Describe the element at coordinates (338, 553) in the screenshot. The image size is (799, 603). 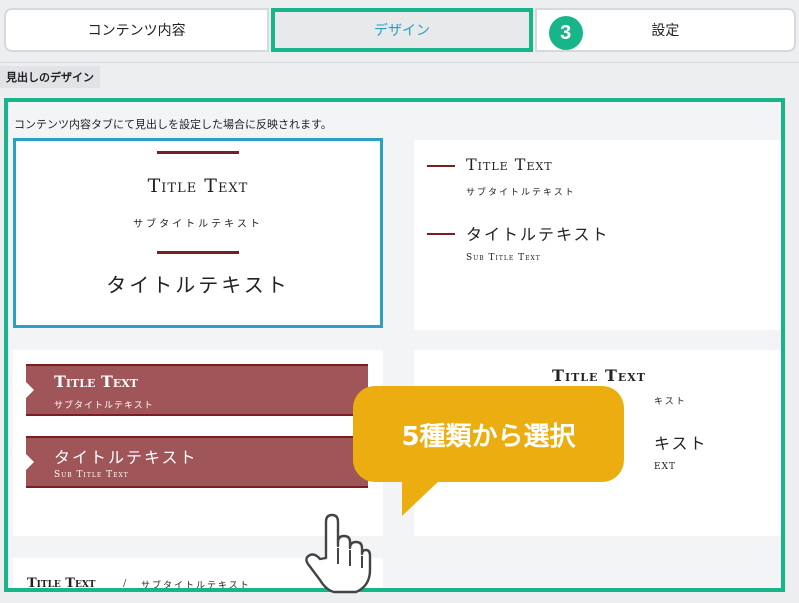
I see `hand-pointer-icon` at that location.